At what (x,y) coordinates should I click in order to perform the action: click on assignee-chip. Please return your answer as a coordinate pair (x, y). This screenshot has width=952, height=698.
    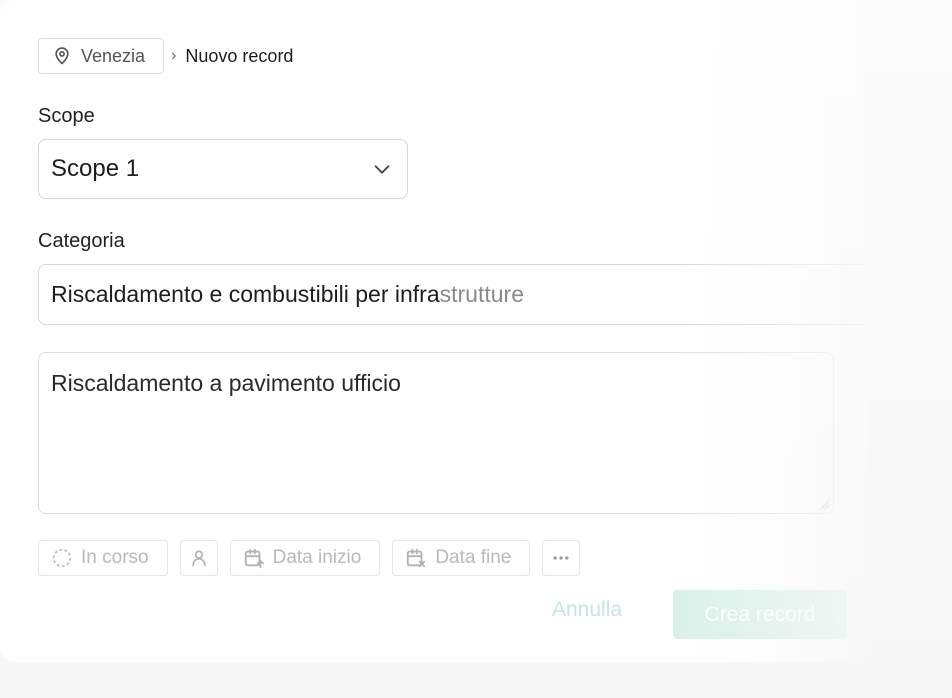
    Looking at the image, I should click on (198, 558).